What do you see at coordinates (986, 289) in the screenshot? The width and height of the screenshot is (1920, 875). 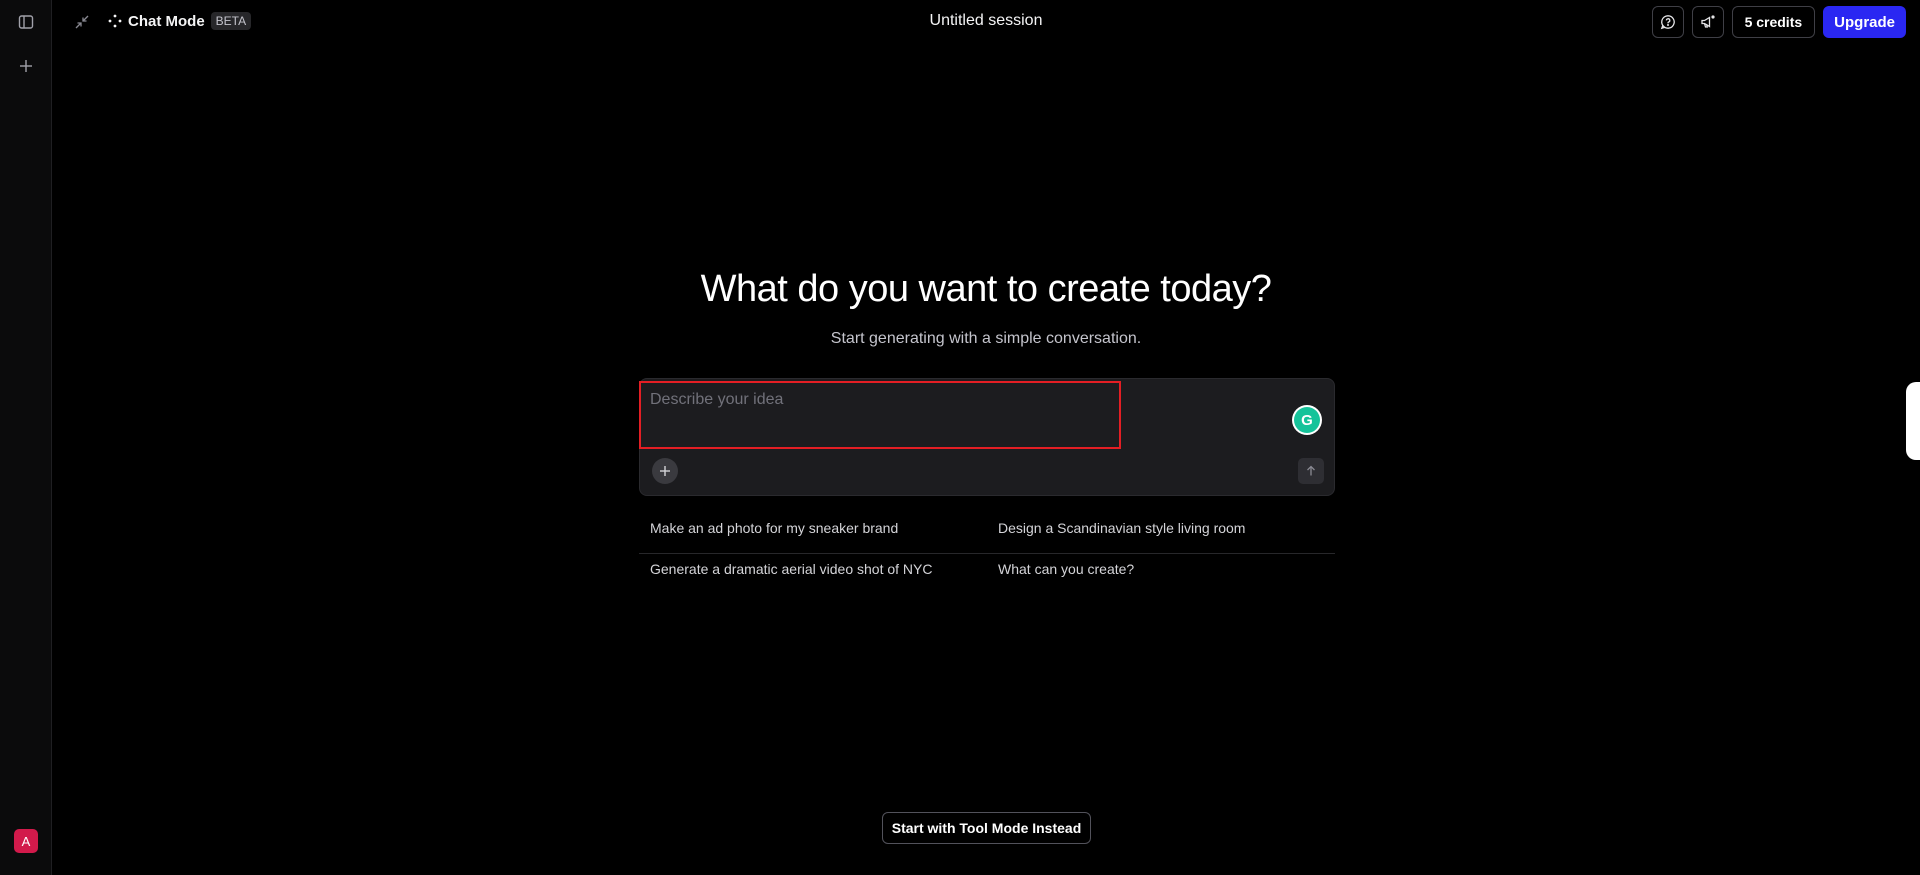 I see `page-title: What do you want to create today?` at bounding box center [986, 289].